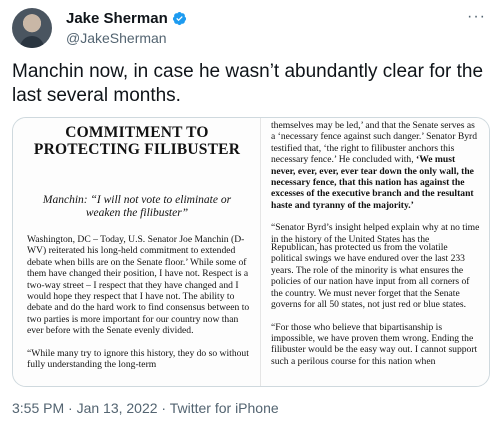  Describe the element at coordinates (137, 141) in the screenshot. I see `document-title: COMMITMENT TO PROTECTING FILIBUSTER` at that location.